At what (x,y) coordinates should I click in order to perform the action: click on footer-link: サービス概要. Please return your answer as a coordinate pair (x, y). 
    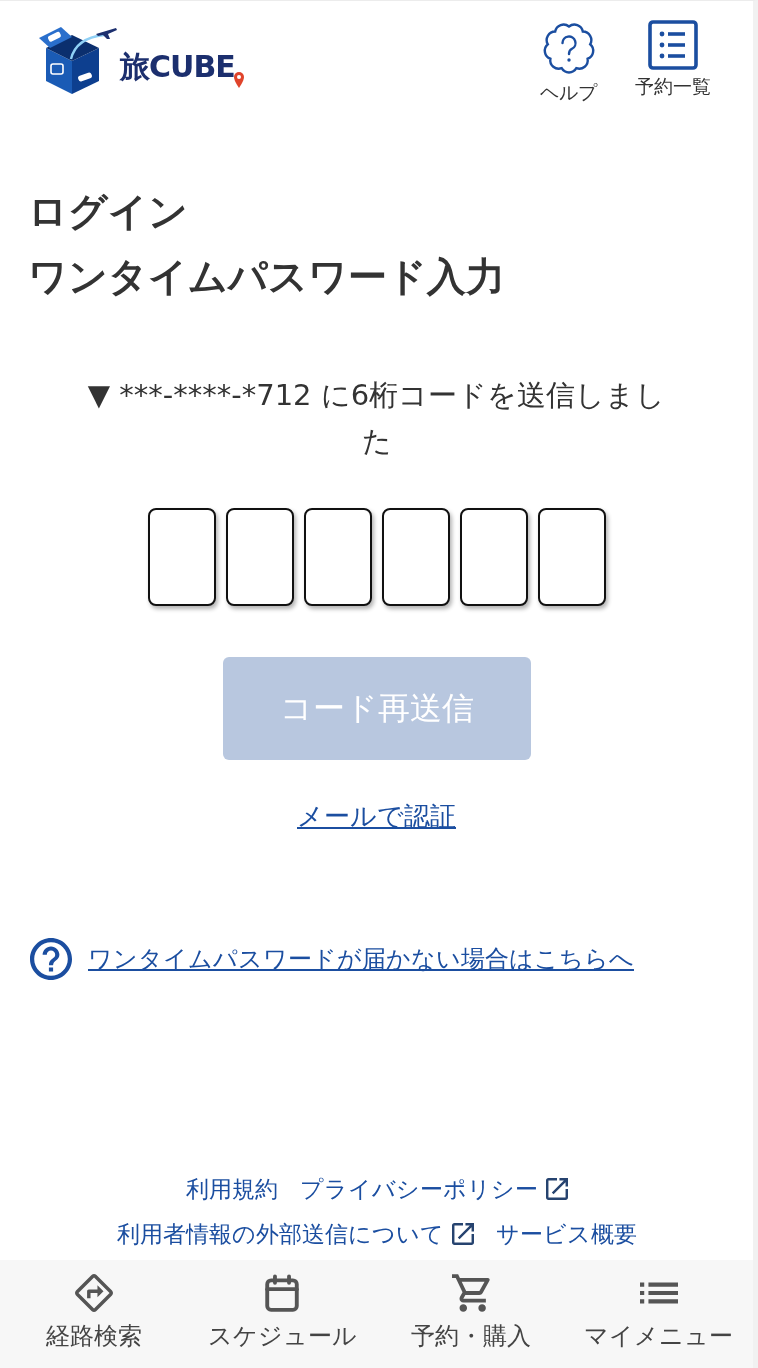
    Looking at the image, I should click on (566, 1233).